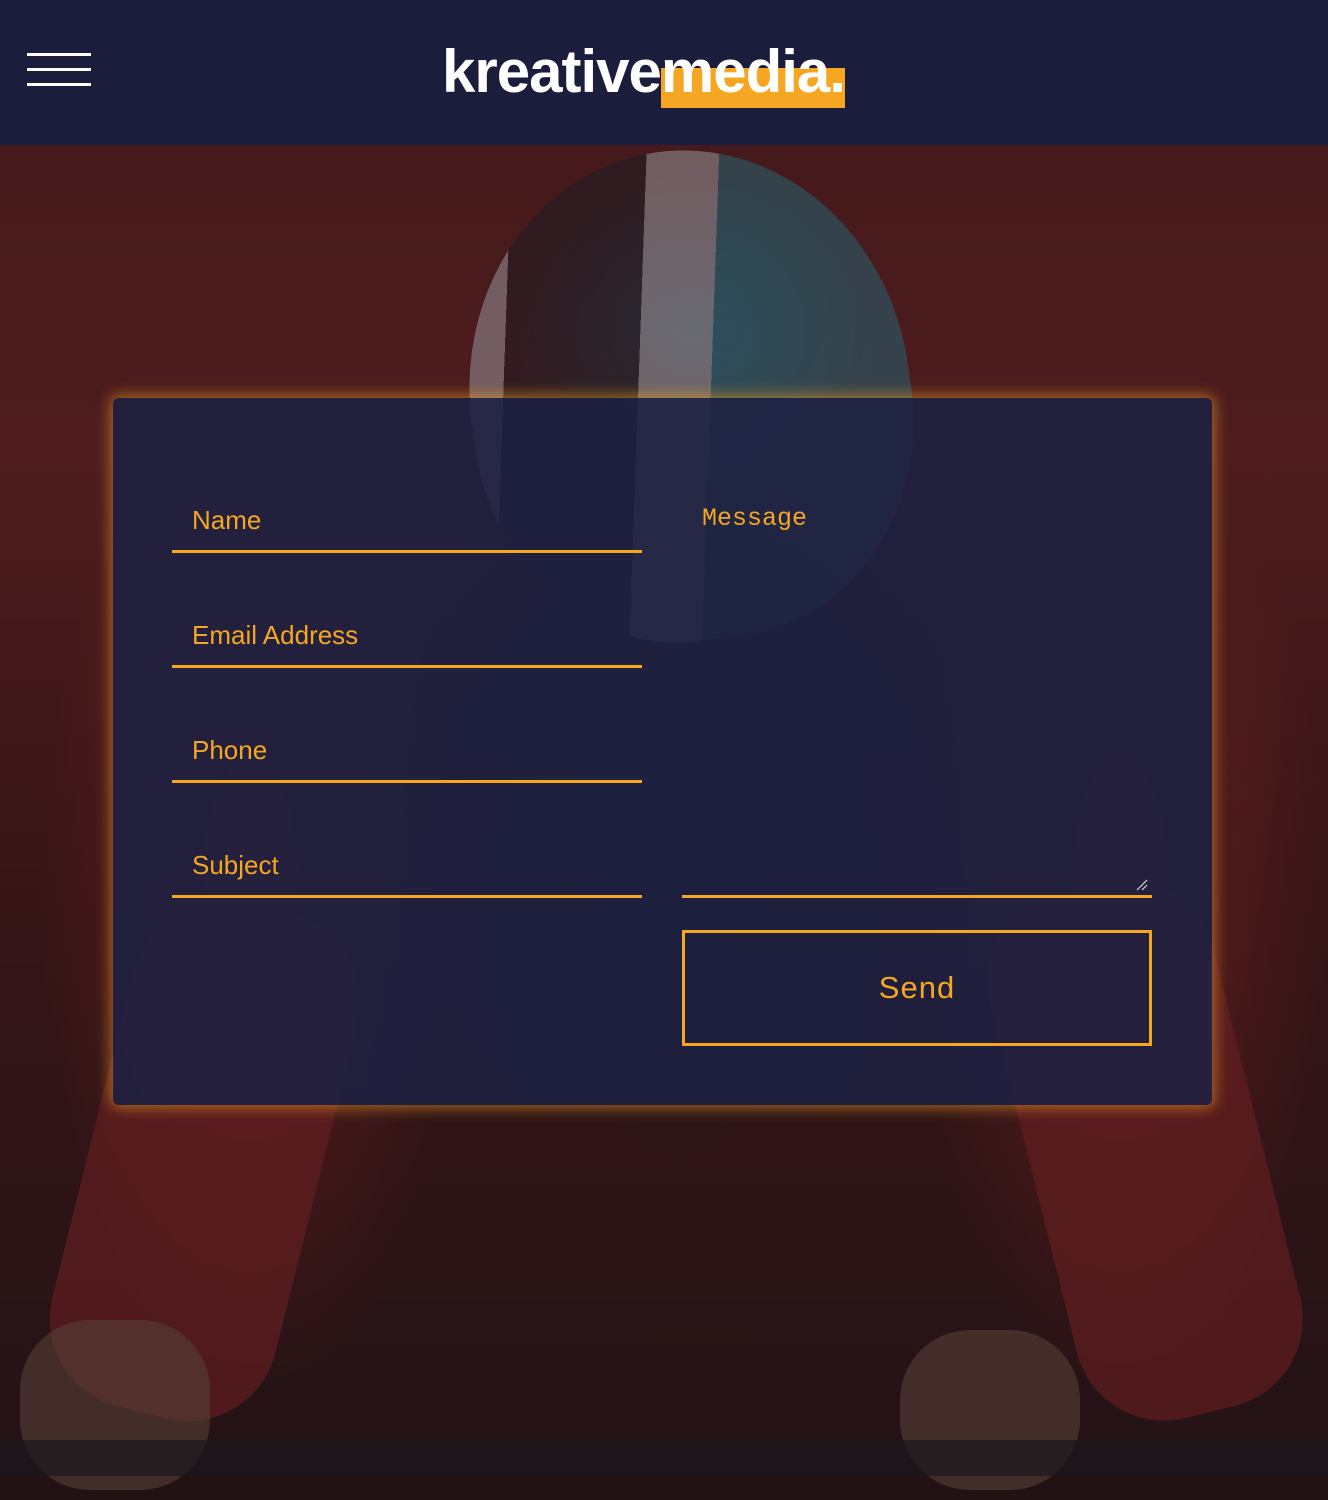 The height and width of the screenshot is (1500, 1328). I want to click on email-input, so click(407, 635).